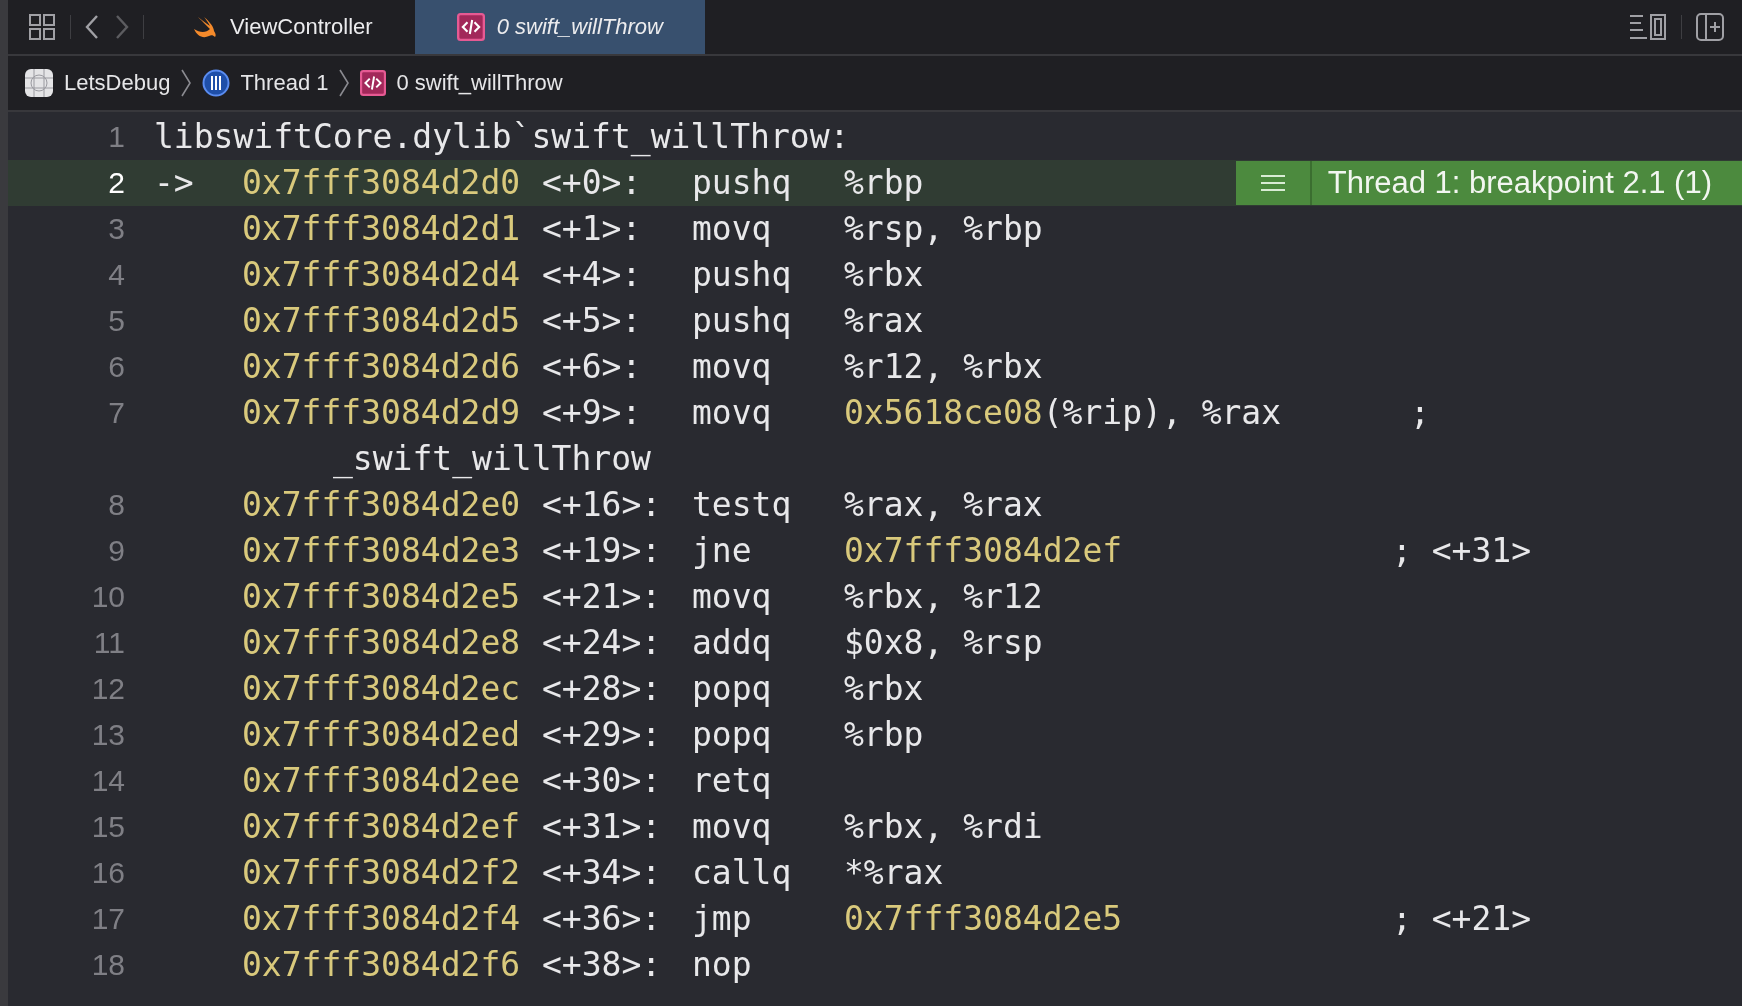 Image resolution: width=1742 pixels, height=1006 pixels. Describe the element at coordinates (502, 137) in the screenshot. I see `symbol-label: libswiftCore.dylib`swift_willThrow:` at that location.